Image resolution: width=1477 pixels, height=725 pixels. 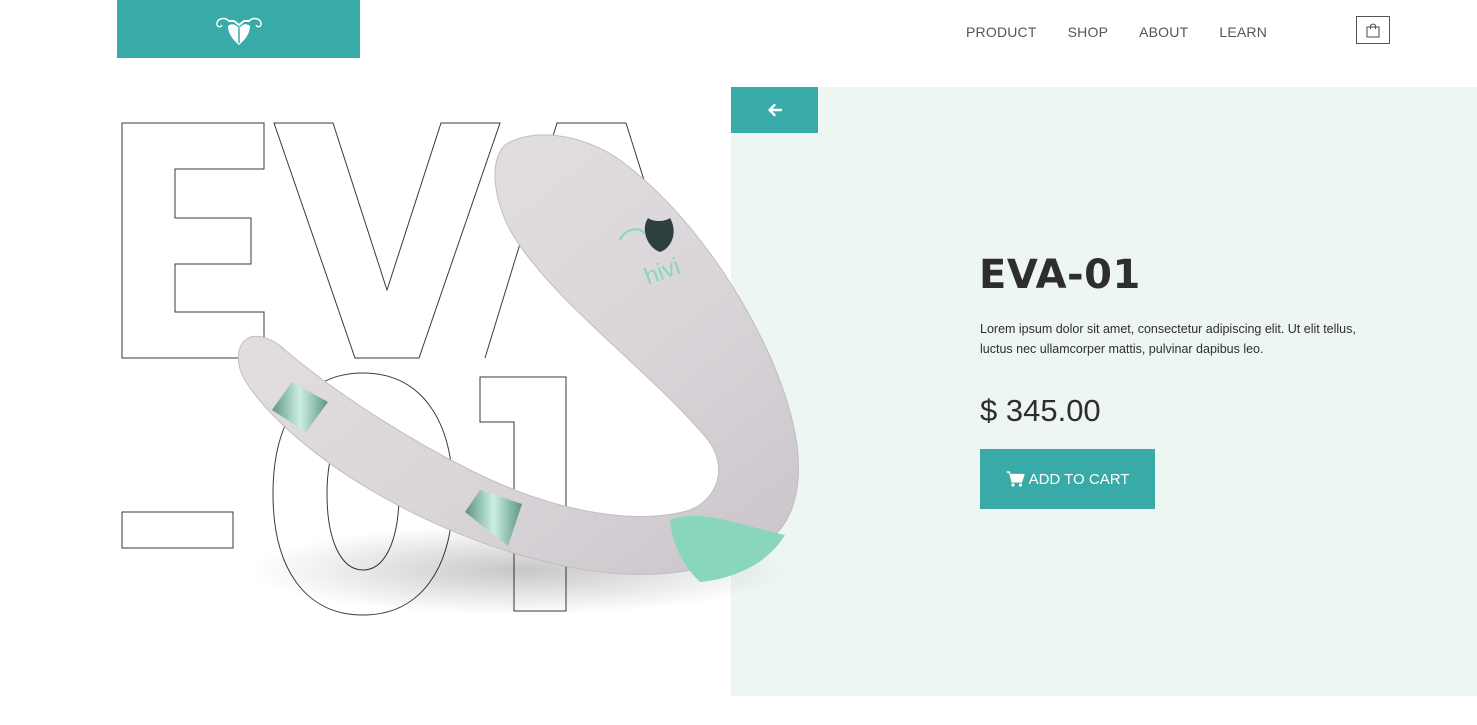 I want to click on cart-button, so click(x=1373, y=30).